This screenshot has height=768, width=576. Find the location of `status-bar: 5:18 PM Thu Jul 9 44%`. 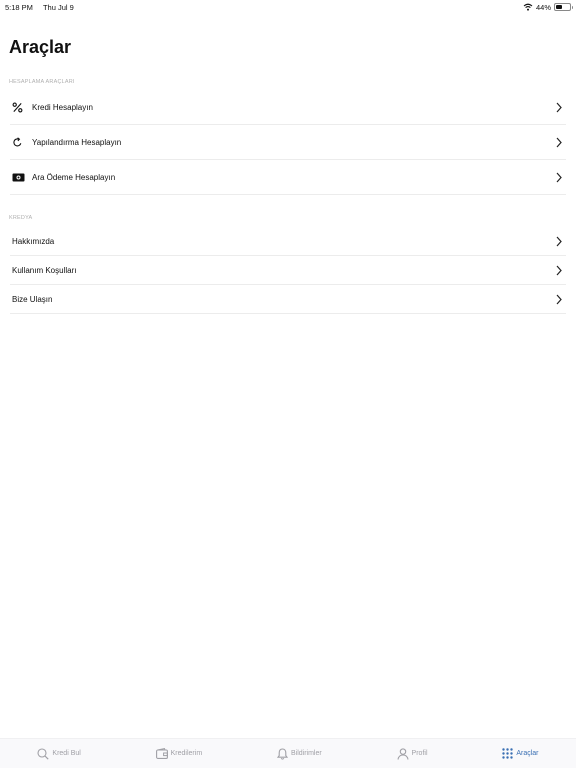

status-bar: 5:18 PM Thu Jul 9 44% is located at coordinates (288, 7).